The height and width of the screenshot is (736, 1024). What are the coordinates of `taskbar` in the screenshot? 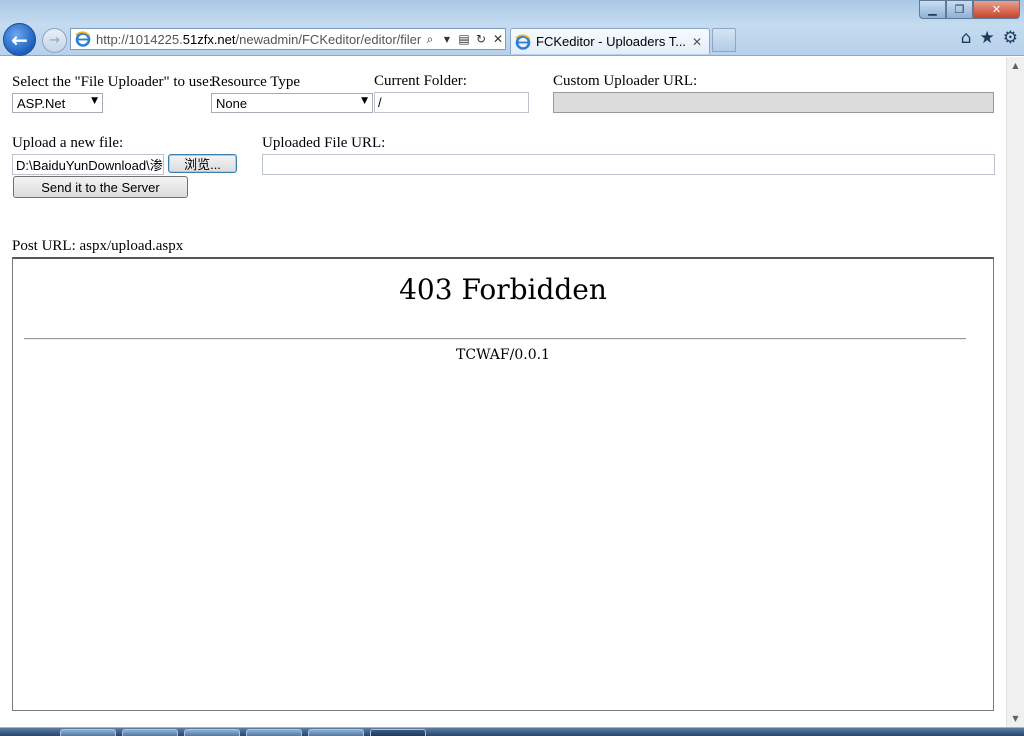 It's located at (512, 731).